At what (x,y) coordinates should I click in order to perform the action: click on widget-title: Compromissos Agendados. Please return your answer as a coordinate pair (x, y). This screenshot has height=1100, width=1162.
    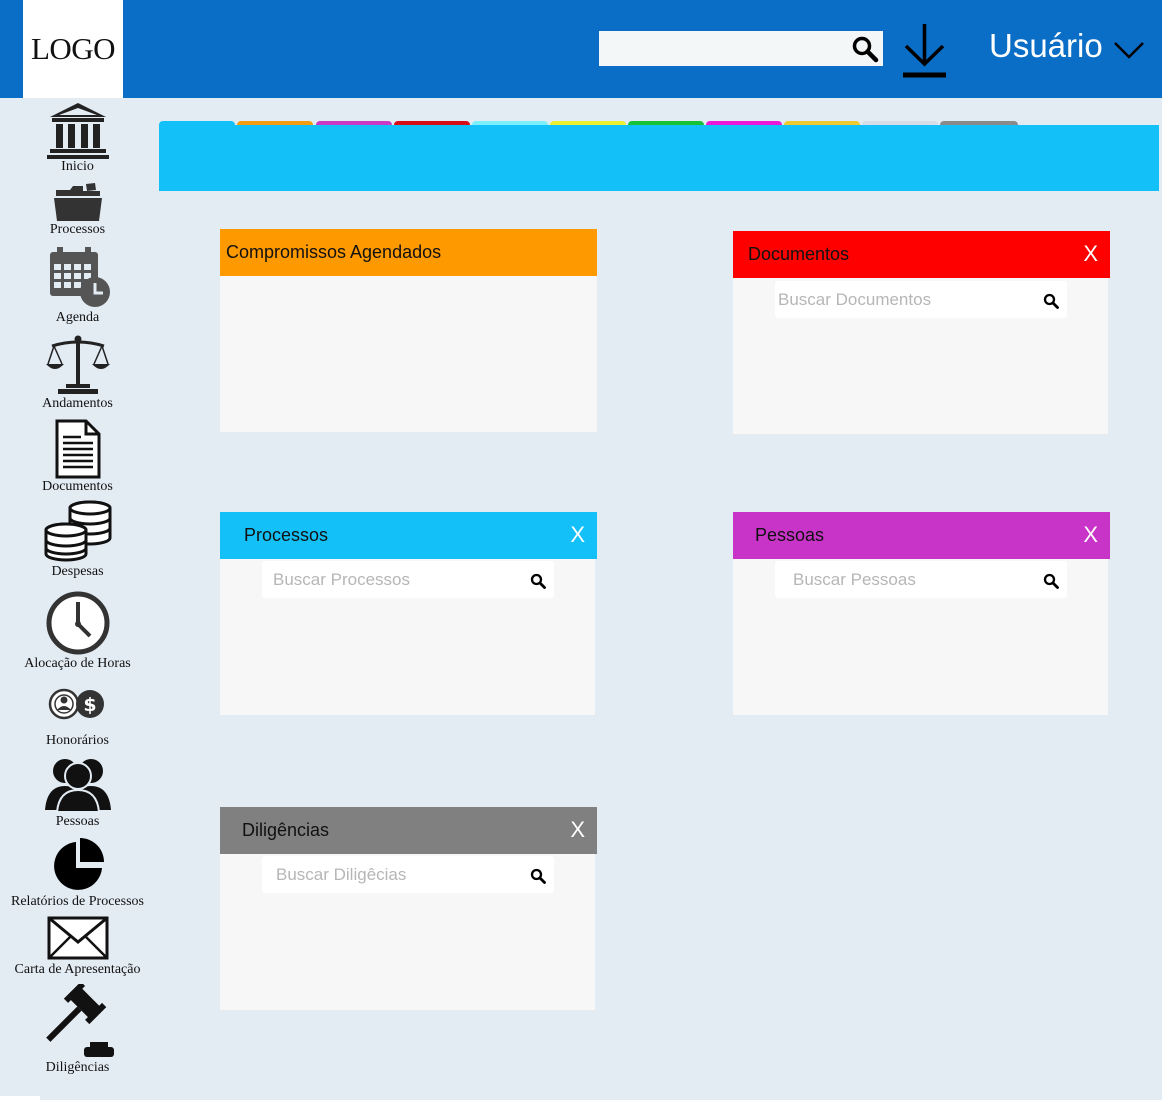
    Looking at the image, I should click on (334, 252).